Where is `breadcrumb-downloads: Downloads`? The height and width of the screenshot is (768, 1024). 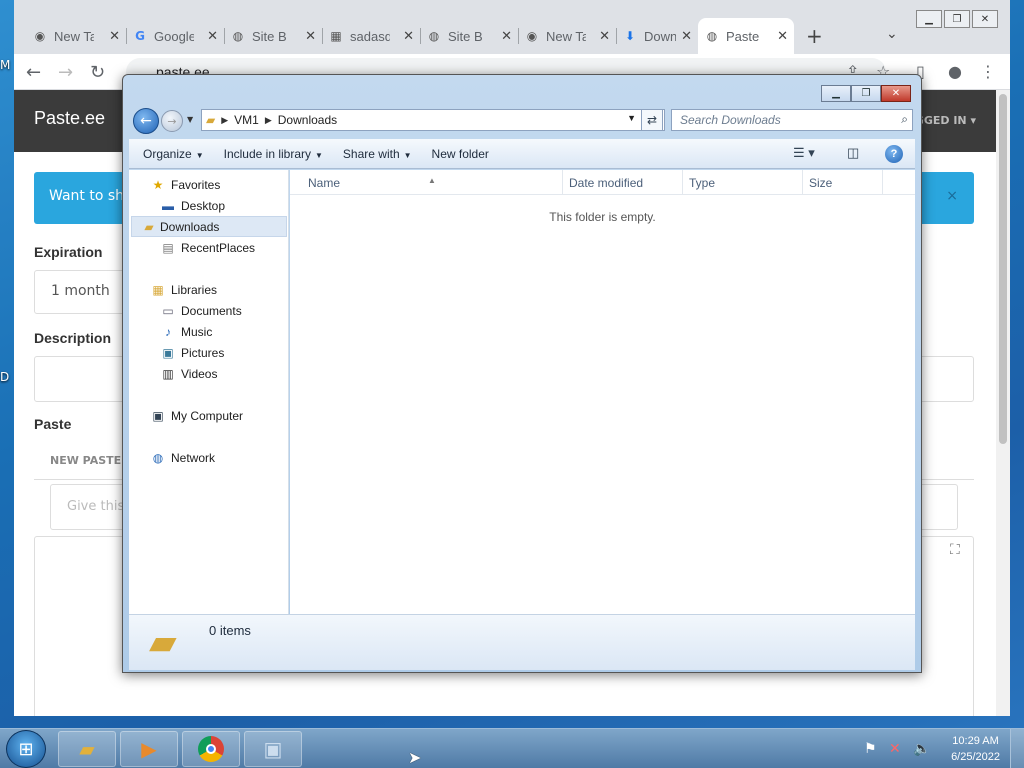 breadcrumb-downloads: Downloads is located at coordinates (307, 120).